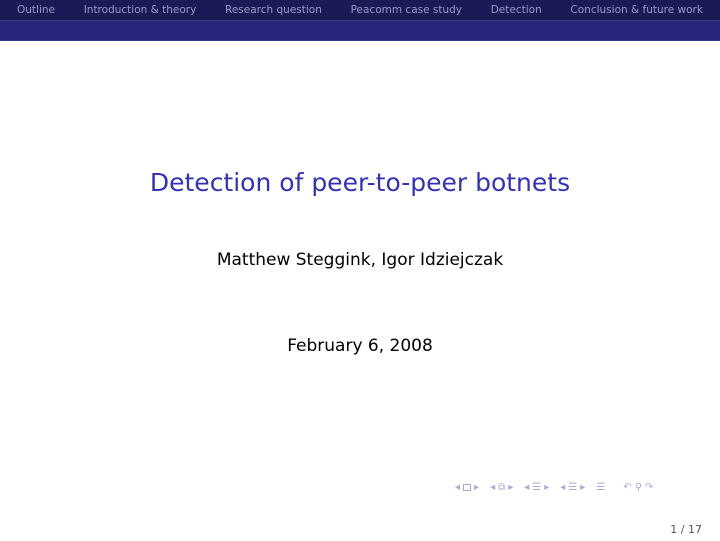  What do you see at coordinates (457, 487) in the screenshot?
I see `frame-prev-icon: ◂` at bounding box center [457, 487].